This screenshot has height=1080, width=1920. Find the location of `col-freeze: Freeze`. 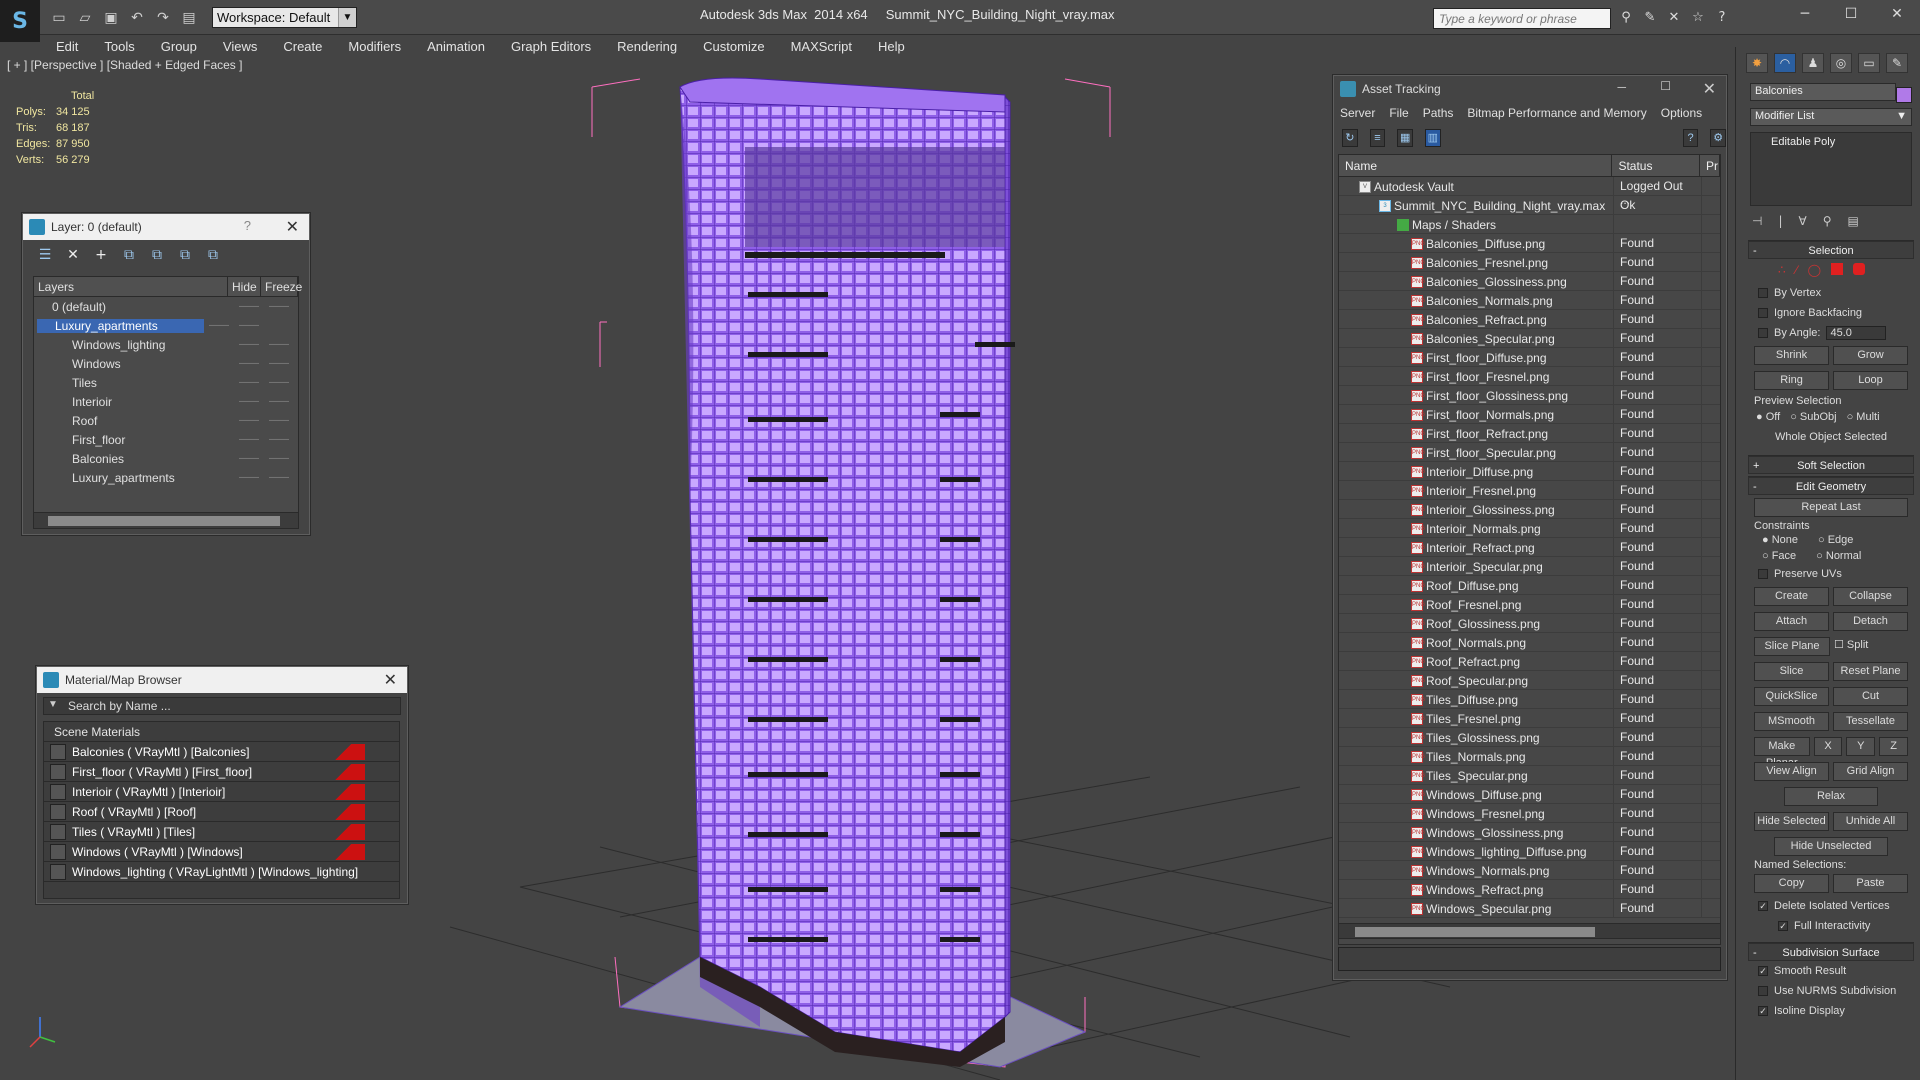

col-freeze: Freeze is located at coordinates (281, 286).